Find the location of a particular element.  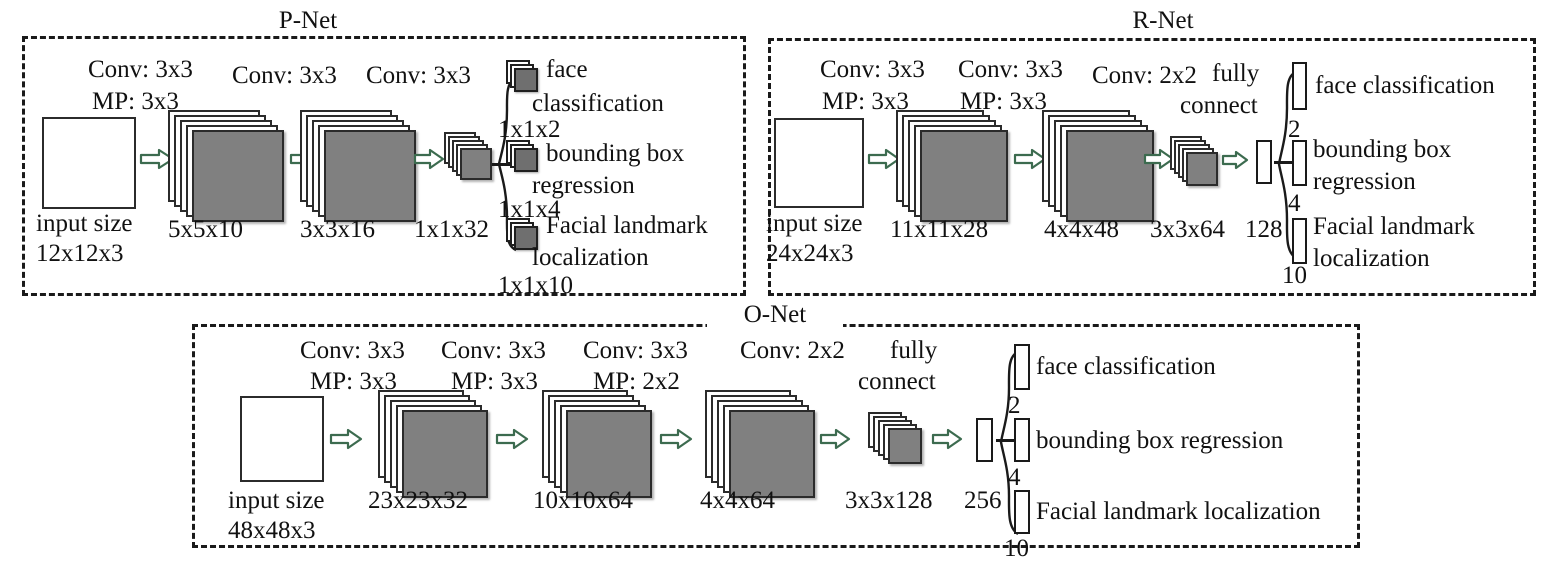

r-net-stage2-shape: 4x4x48 is located at coordinates (1081, 229).